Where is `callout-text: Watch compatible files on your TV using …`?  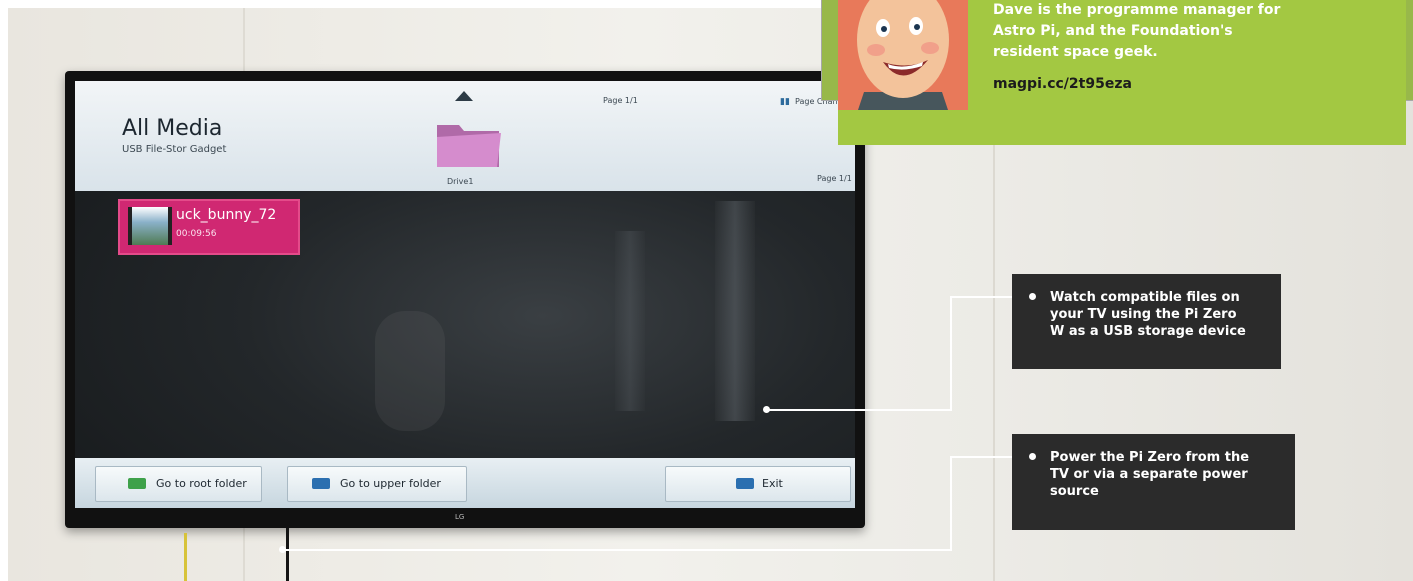 callout-text: Watch compatible files on your TV using … is located at coordinates (1148, 314).